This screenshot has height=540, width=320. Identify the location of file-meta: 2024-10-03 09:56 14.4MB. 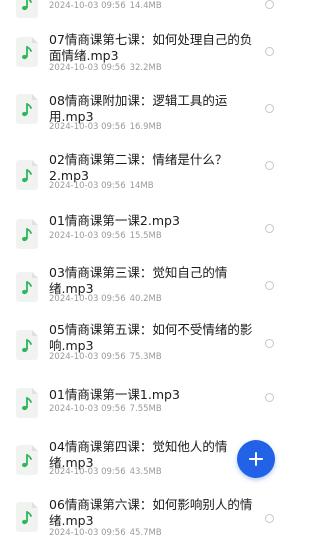
(105, 6).